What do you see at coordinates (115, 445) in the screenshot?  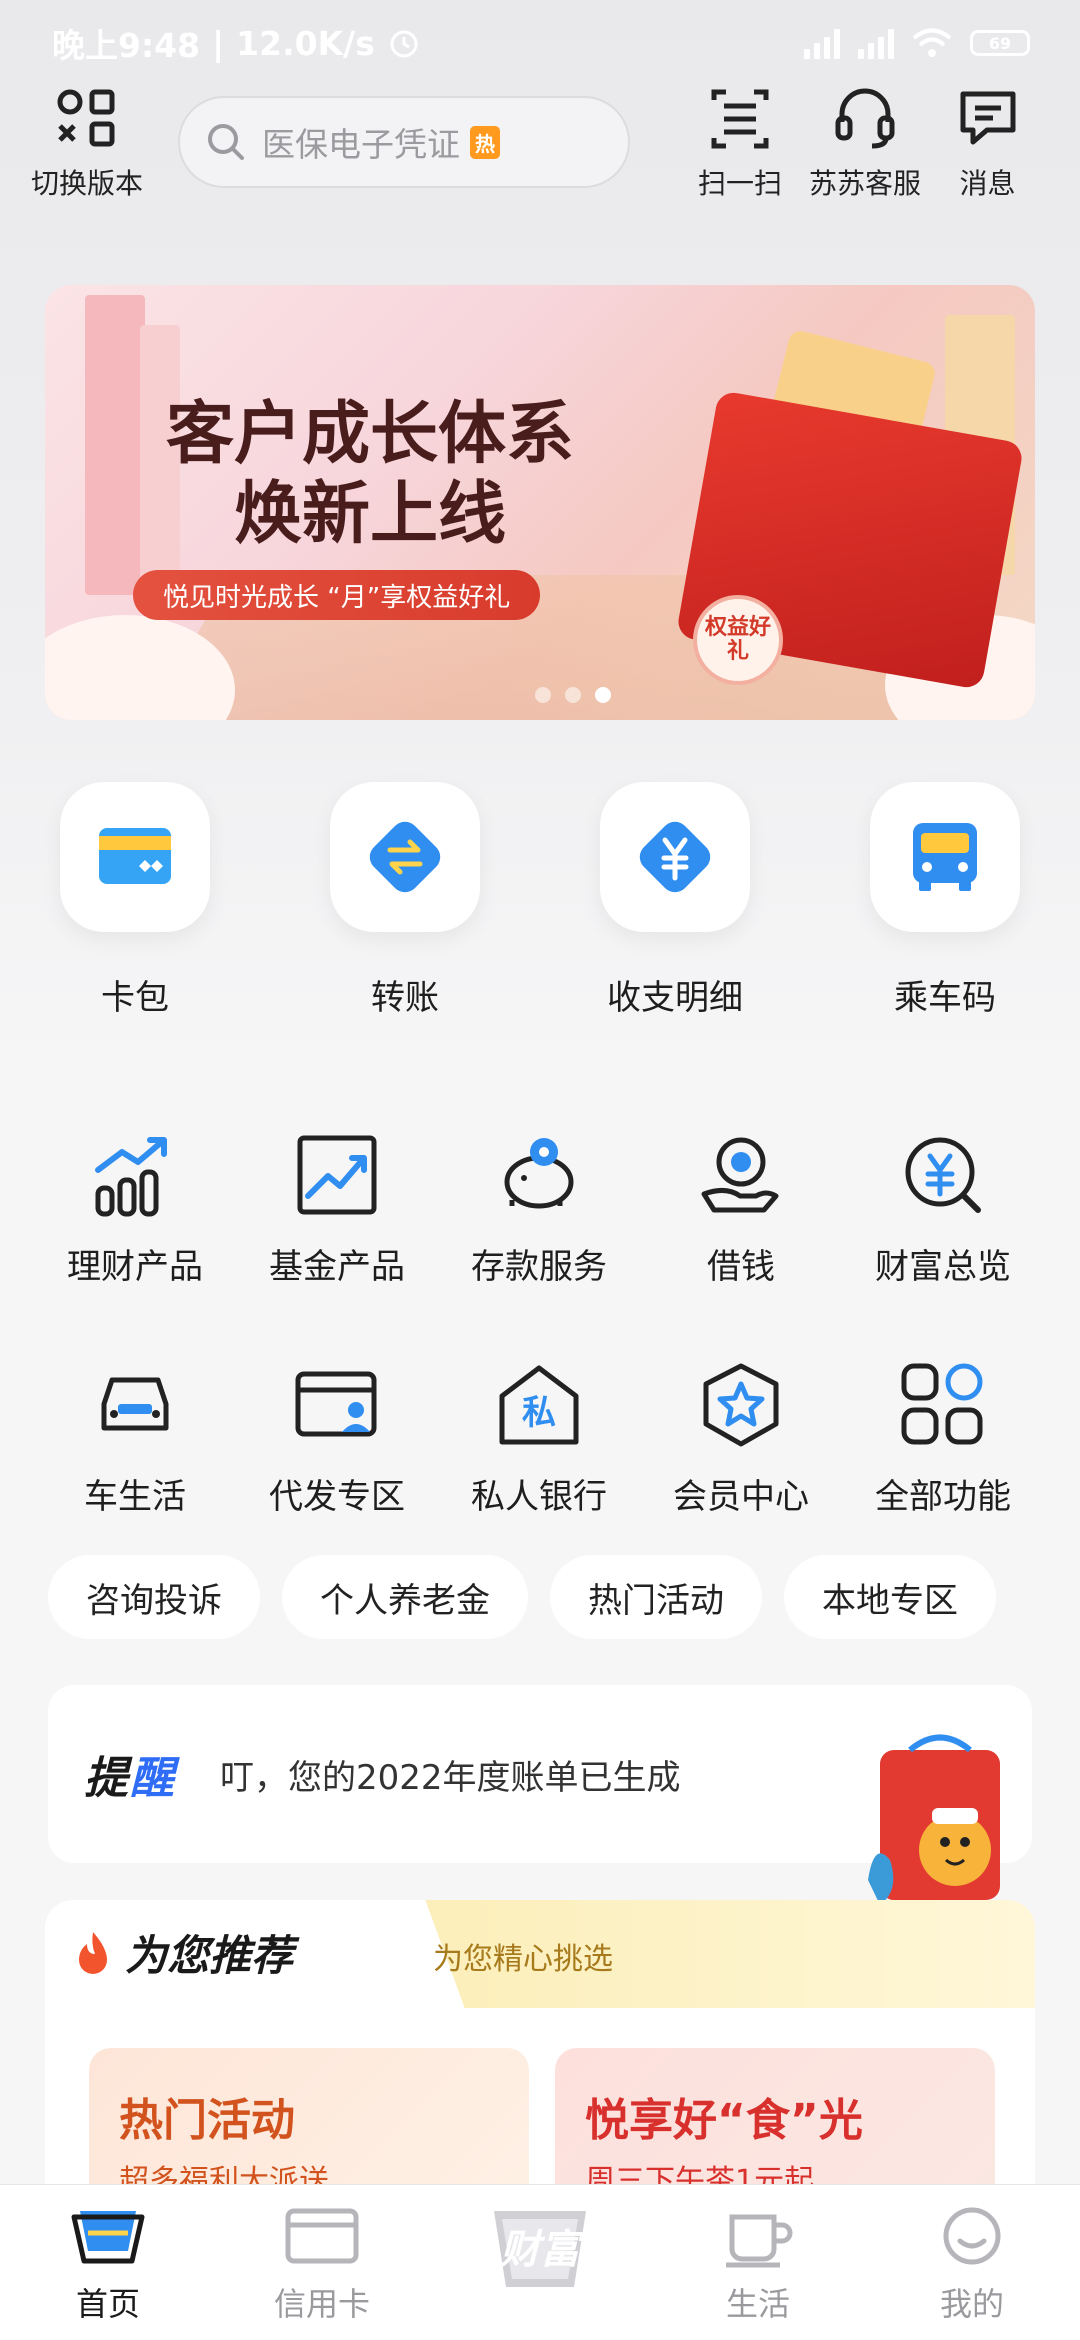 I see `building-decoration` at bounding box center [115, 445].